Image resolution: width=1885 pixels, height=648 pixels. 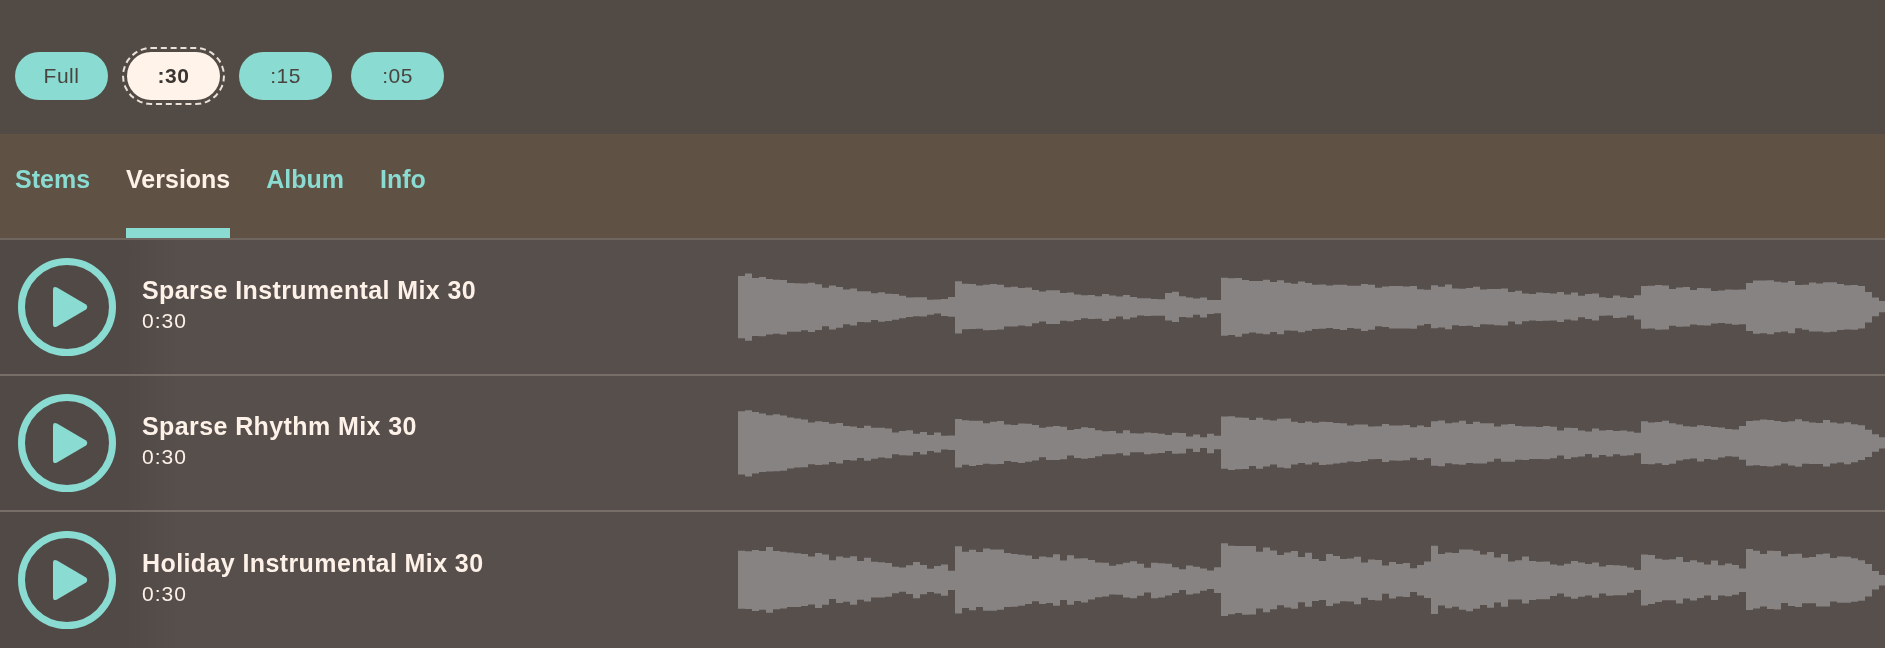 What do you see at coordinates (397, 76) in the screenshot?
I see `duration-button: :05` at bounding box center [397, 76].